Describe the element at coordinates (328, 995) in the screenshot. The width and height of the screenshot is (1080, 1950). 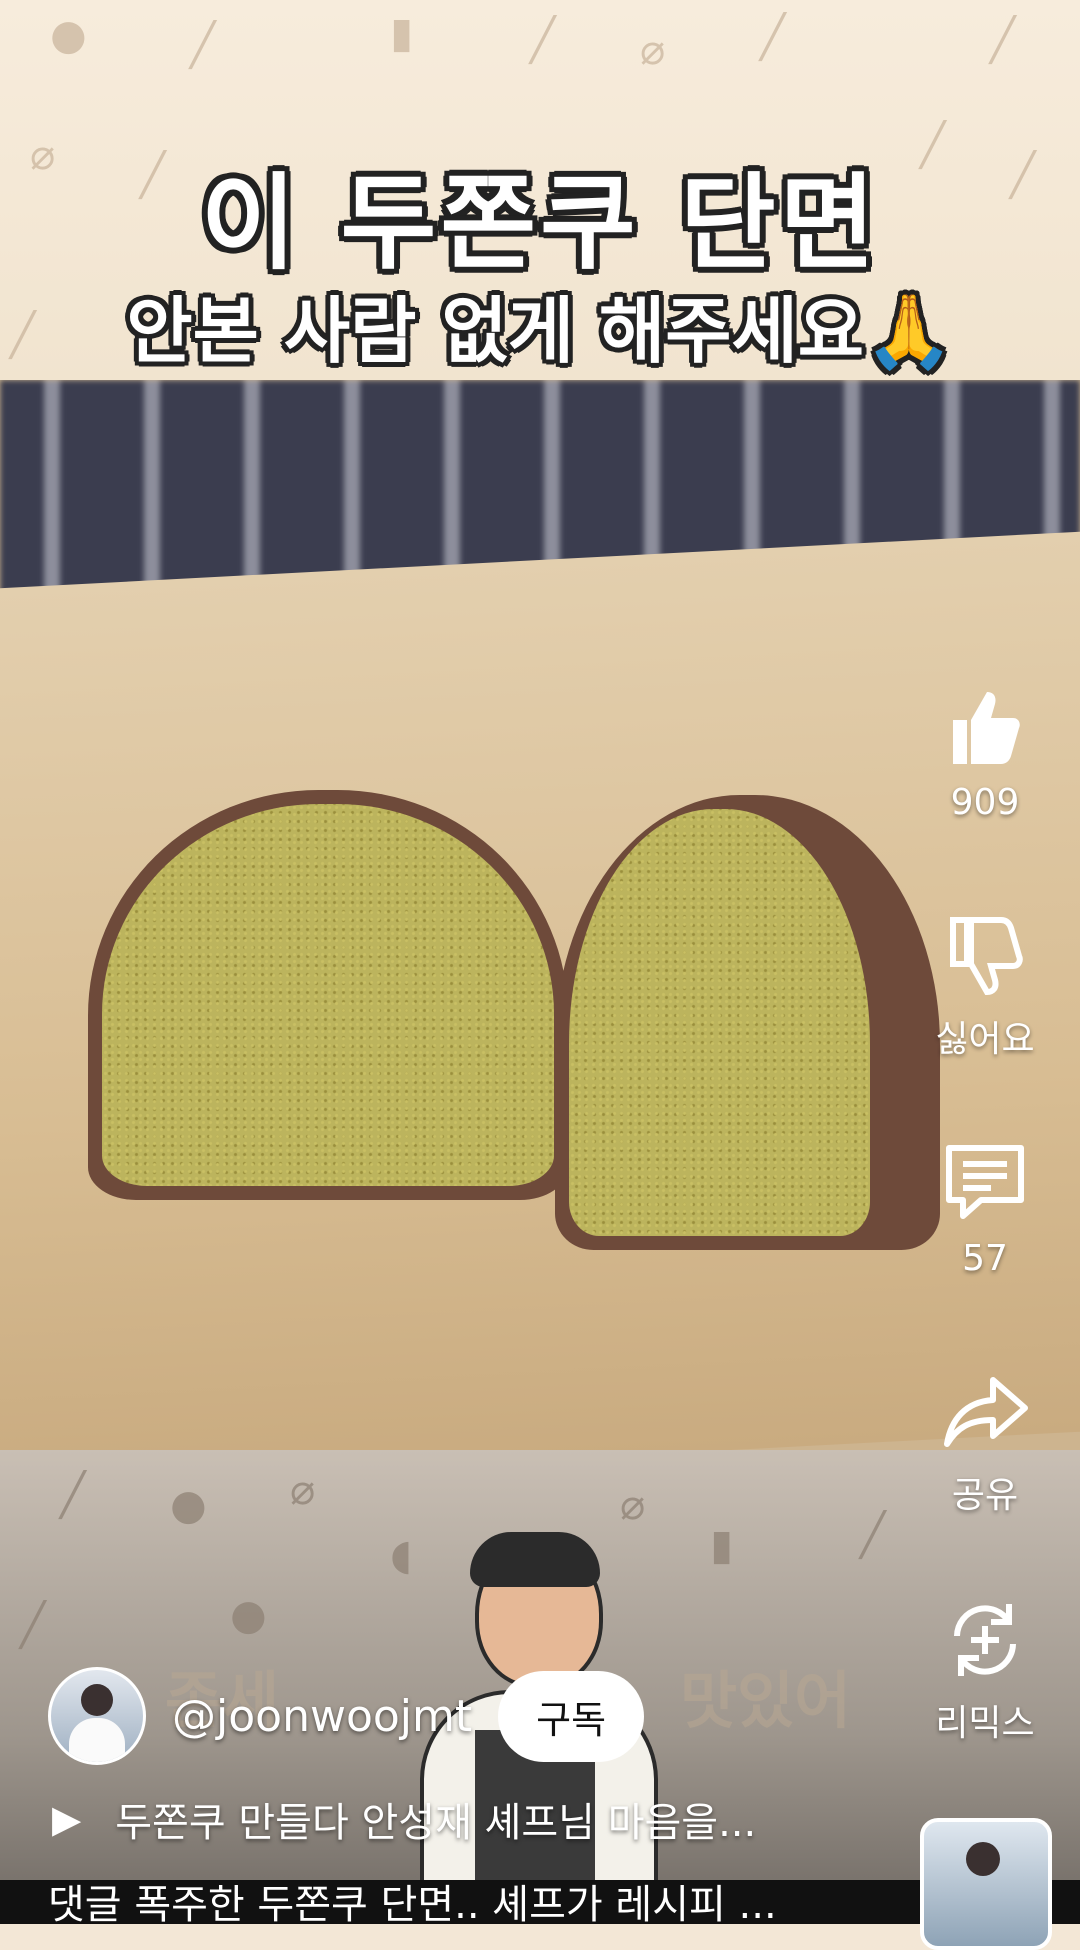
I see `cookie-half-left` at that location.